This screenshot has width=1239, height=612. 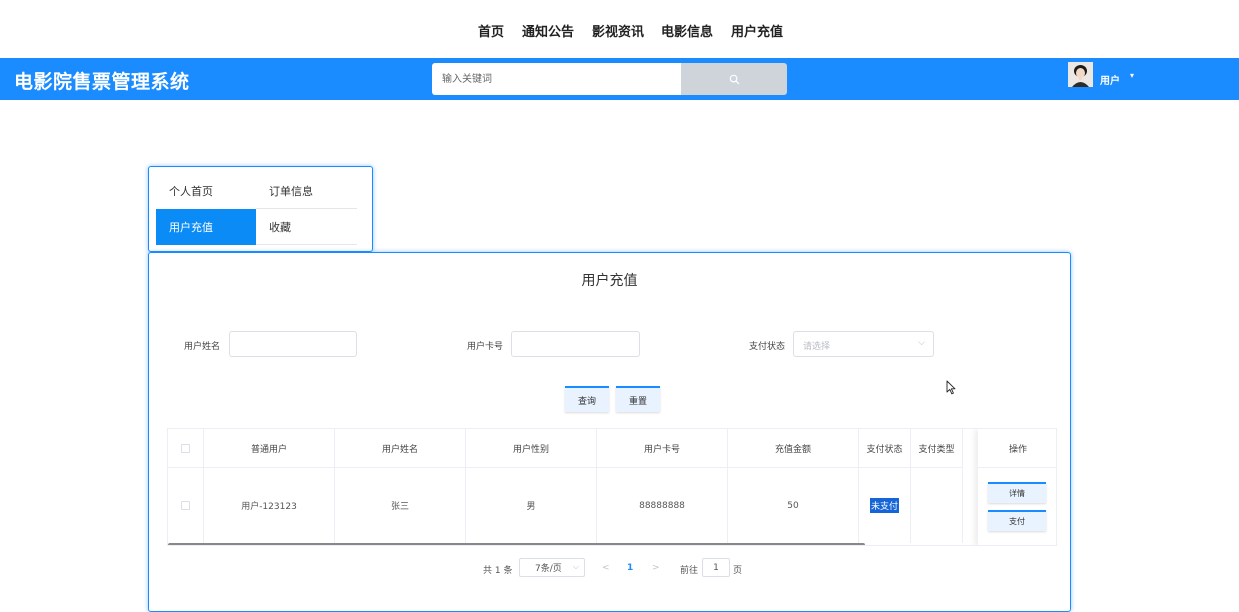 I want to click on top-nav: 首页 通知公告 影视资讯 电影信息 用户充值, so click(x=619, y=29).